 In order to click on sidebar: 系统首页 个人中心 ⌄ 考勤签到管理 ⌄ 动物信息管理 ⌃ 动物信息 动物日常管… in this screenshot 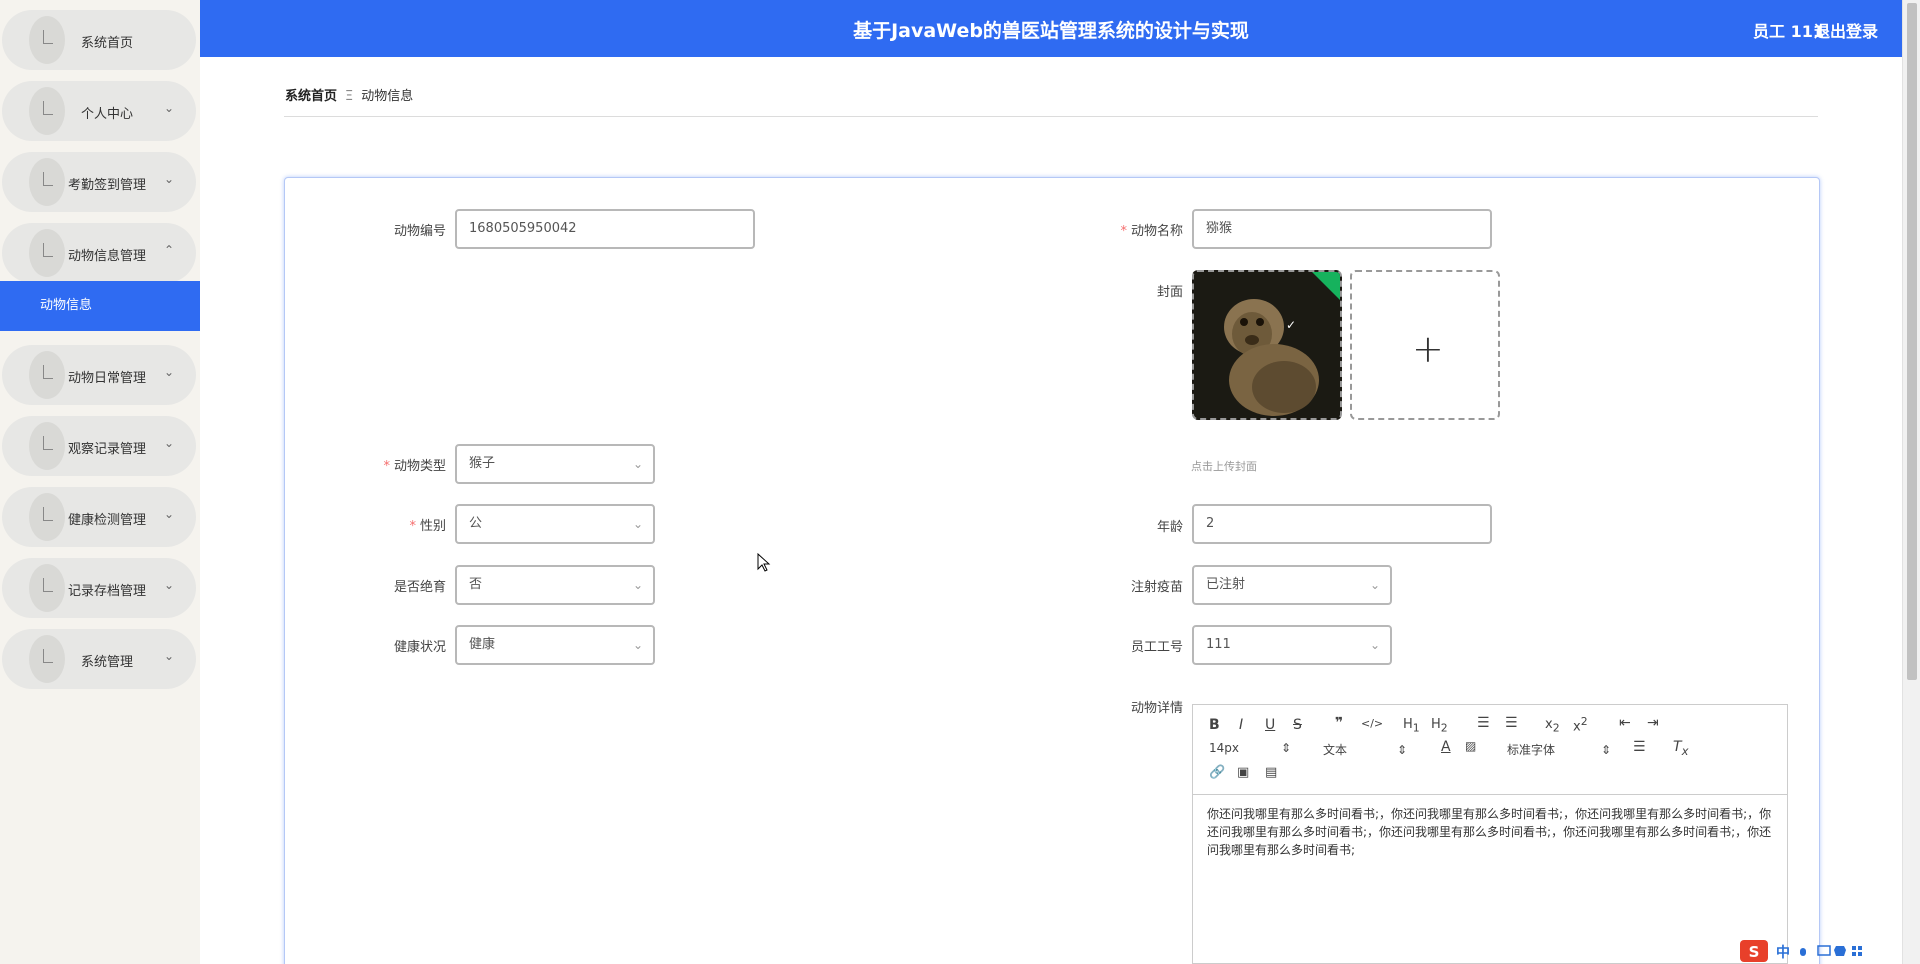, I will do `click(100, 482)`.